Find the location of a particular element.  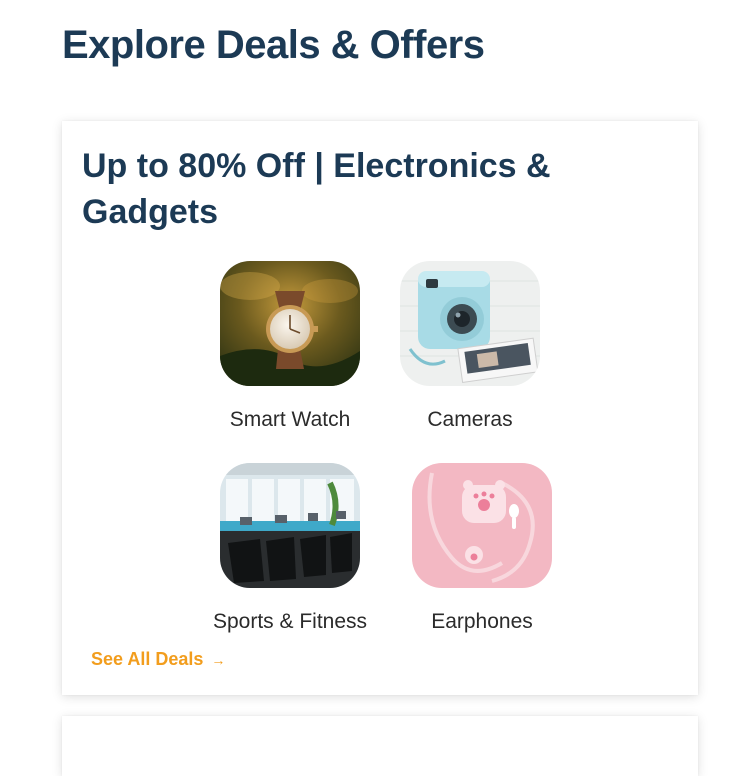

smart-watch-image is located at coordinates (290, 323).